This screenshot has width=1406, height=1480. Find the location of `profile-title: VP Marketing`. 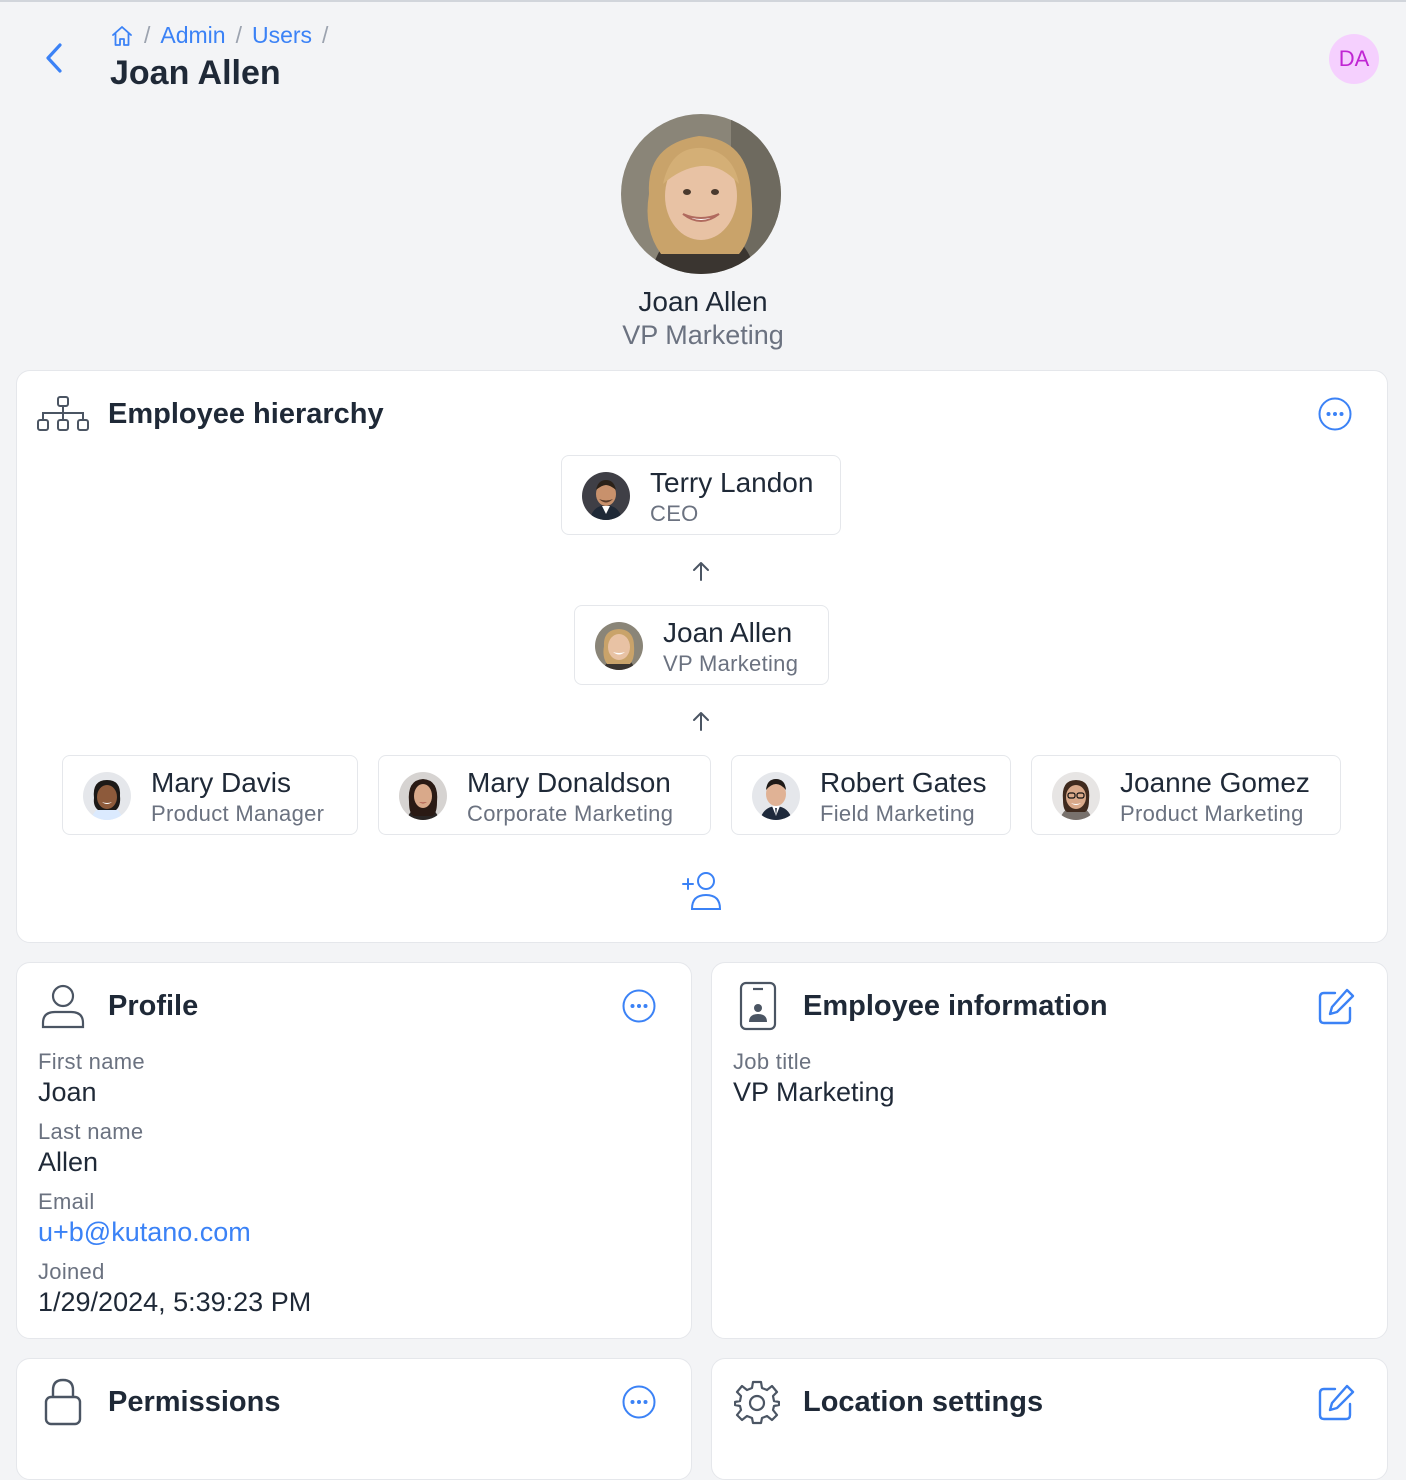

profile-title: VP Marketing is located at coordinates (703, 335).